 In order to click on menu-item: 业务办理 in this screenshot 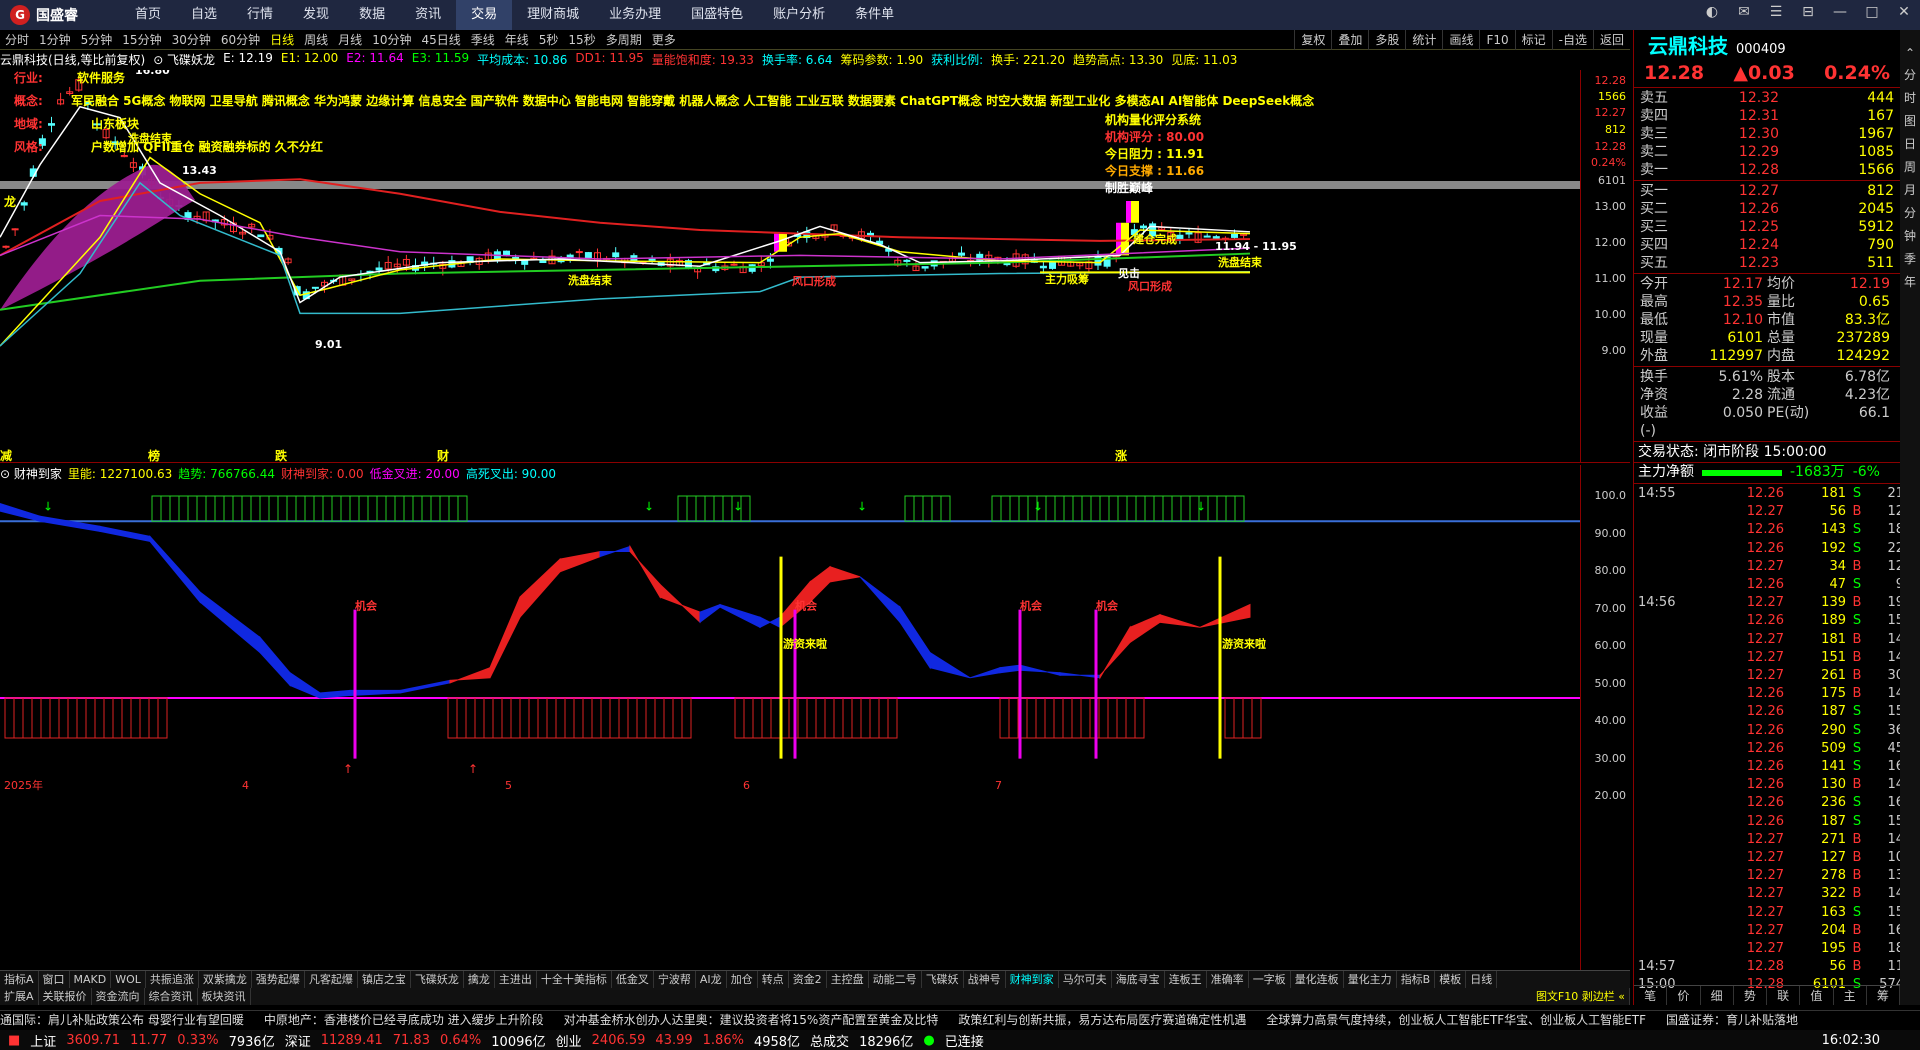, I will do `click(635, 15)`.